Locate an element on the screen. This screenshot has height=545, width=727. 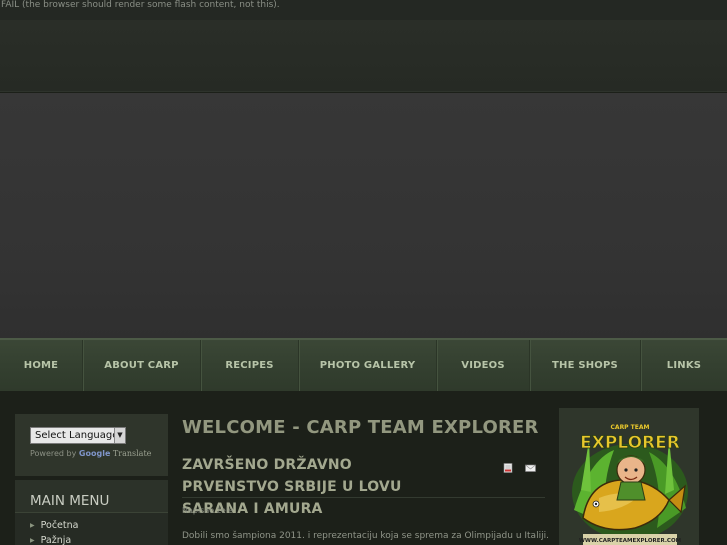
menu-item-paznja: ▶ Pažnja is located at coordinates (50, 540).